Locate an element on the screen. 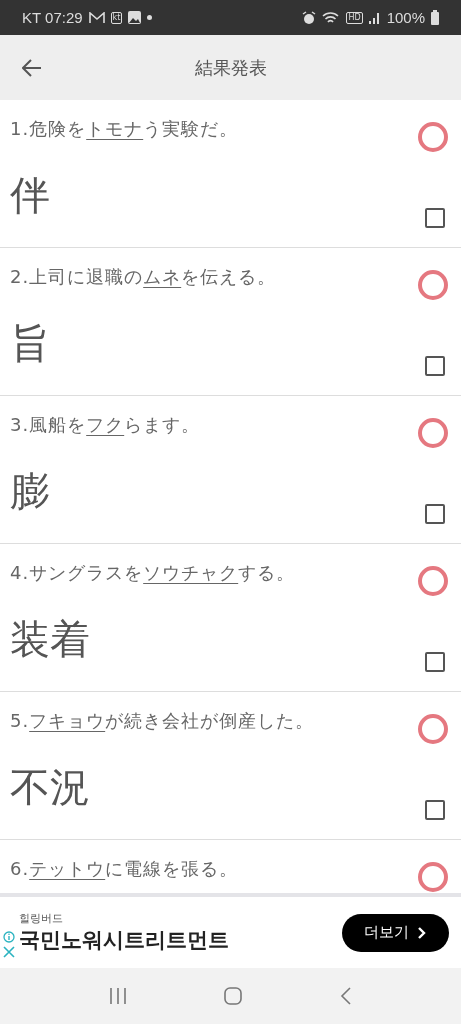 The height and width of the screenshot is (1024, 461). ad-headline: 국민노워시트리트먼트 is located at coordinates (124, 940).